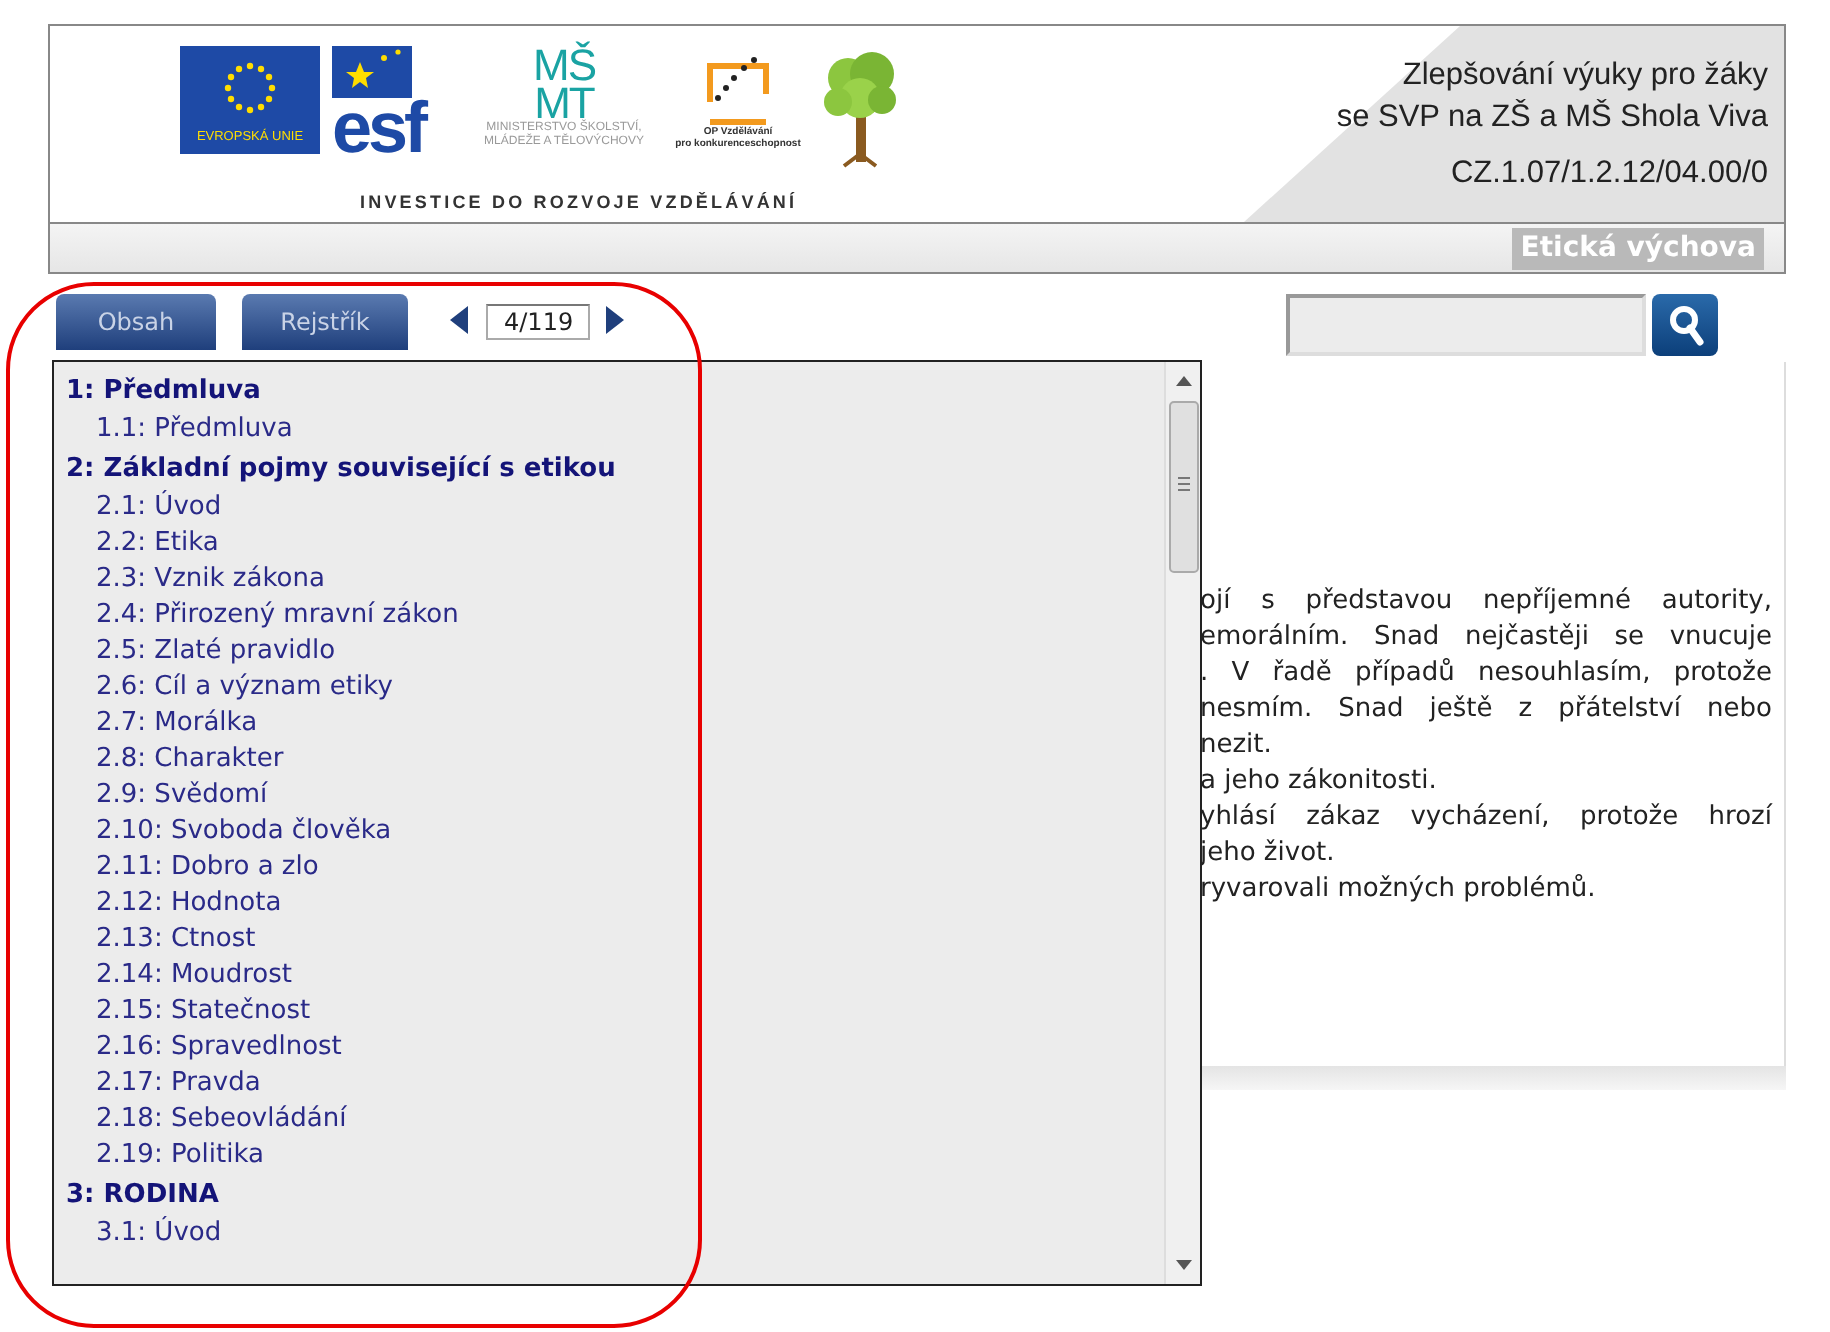  What do you see at coordinates (177, 724) in the screenshot?
I see `contents-item: 2.7: Morálka` at bounding box center [177, 724].